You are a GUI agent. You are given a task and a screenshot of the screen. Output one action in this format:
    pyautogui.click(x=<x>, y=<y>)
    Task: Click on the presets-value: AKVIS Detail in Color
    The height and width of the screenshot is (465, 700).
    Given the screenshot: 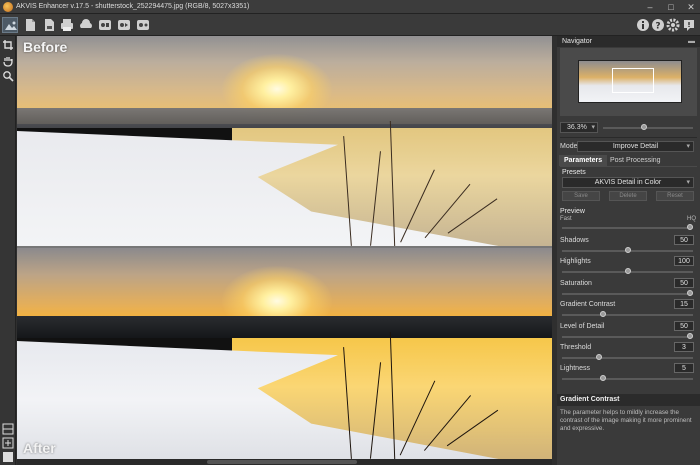 What is the action you would take?
    pyautogui.click(x=628, y=182)
    